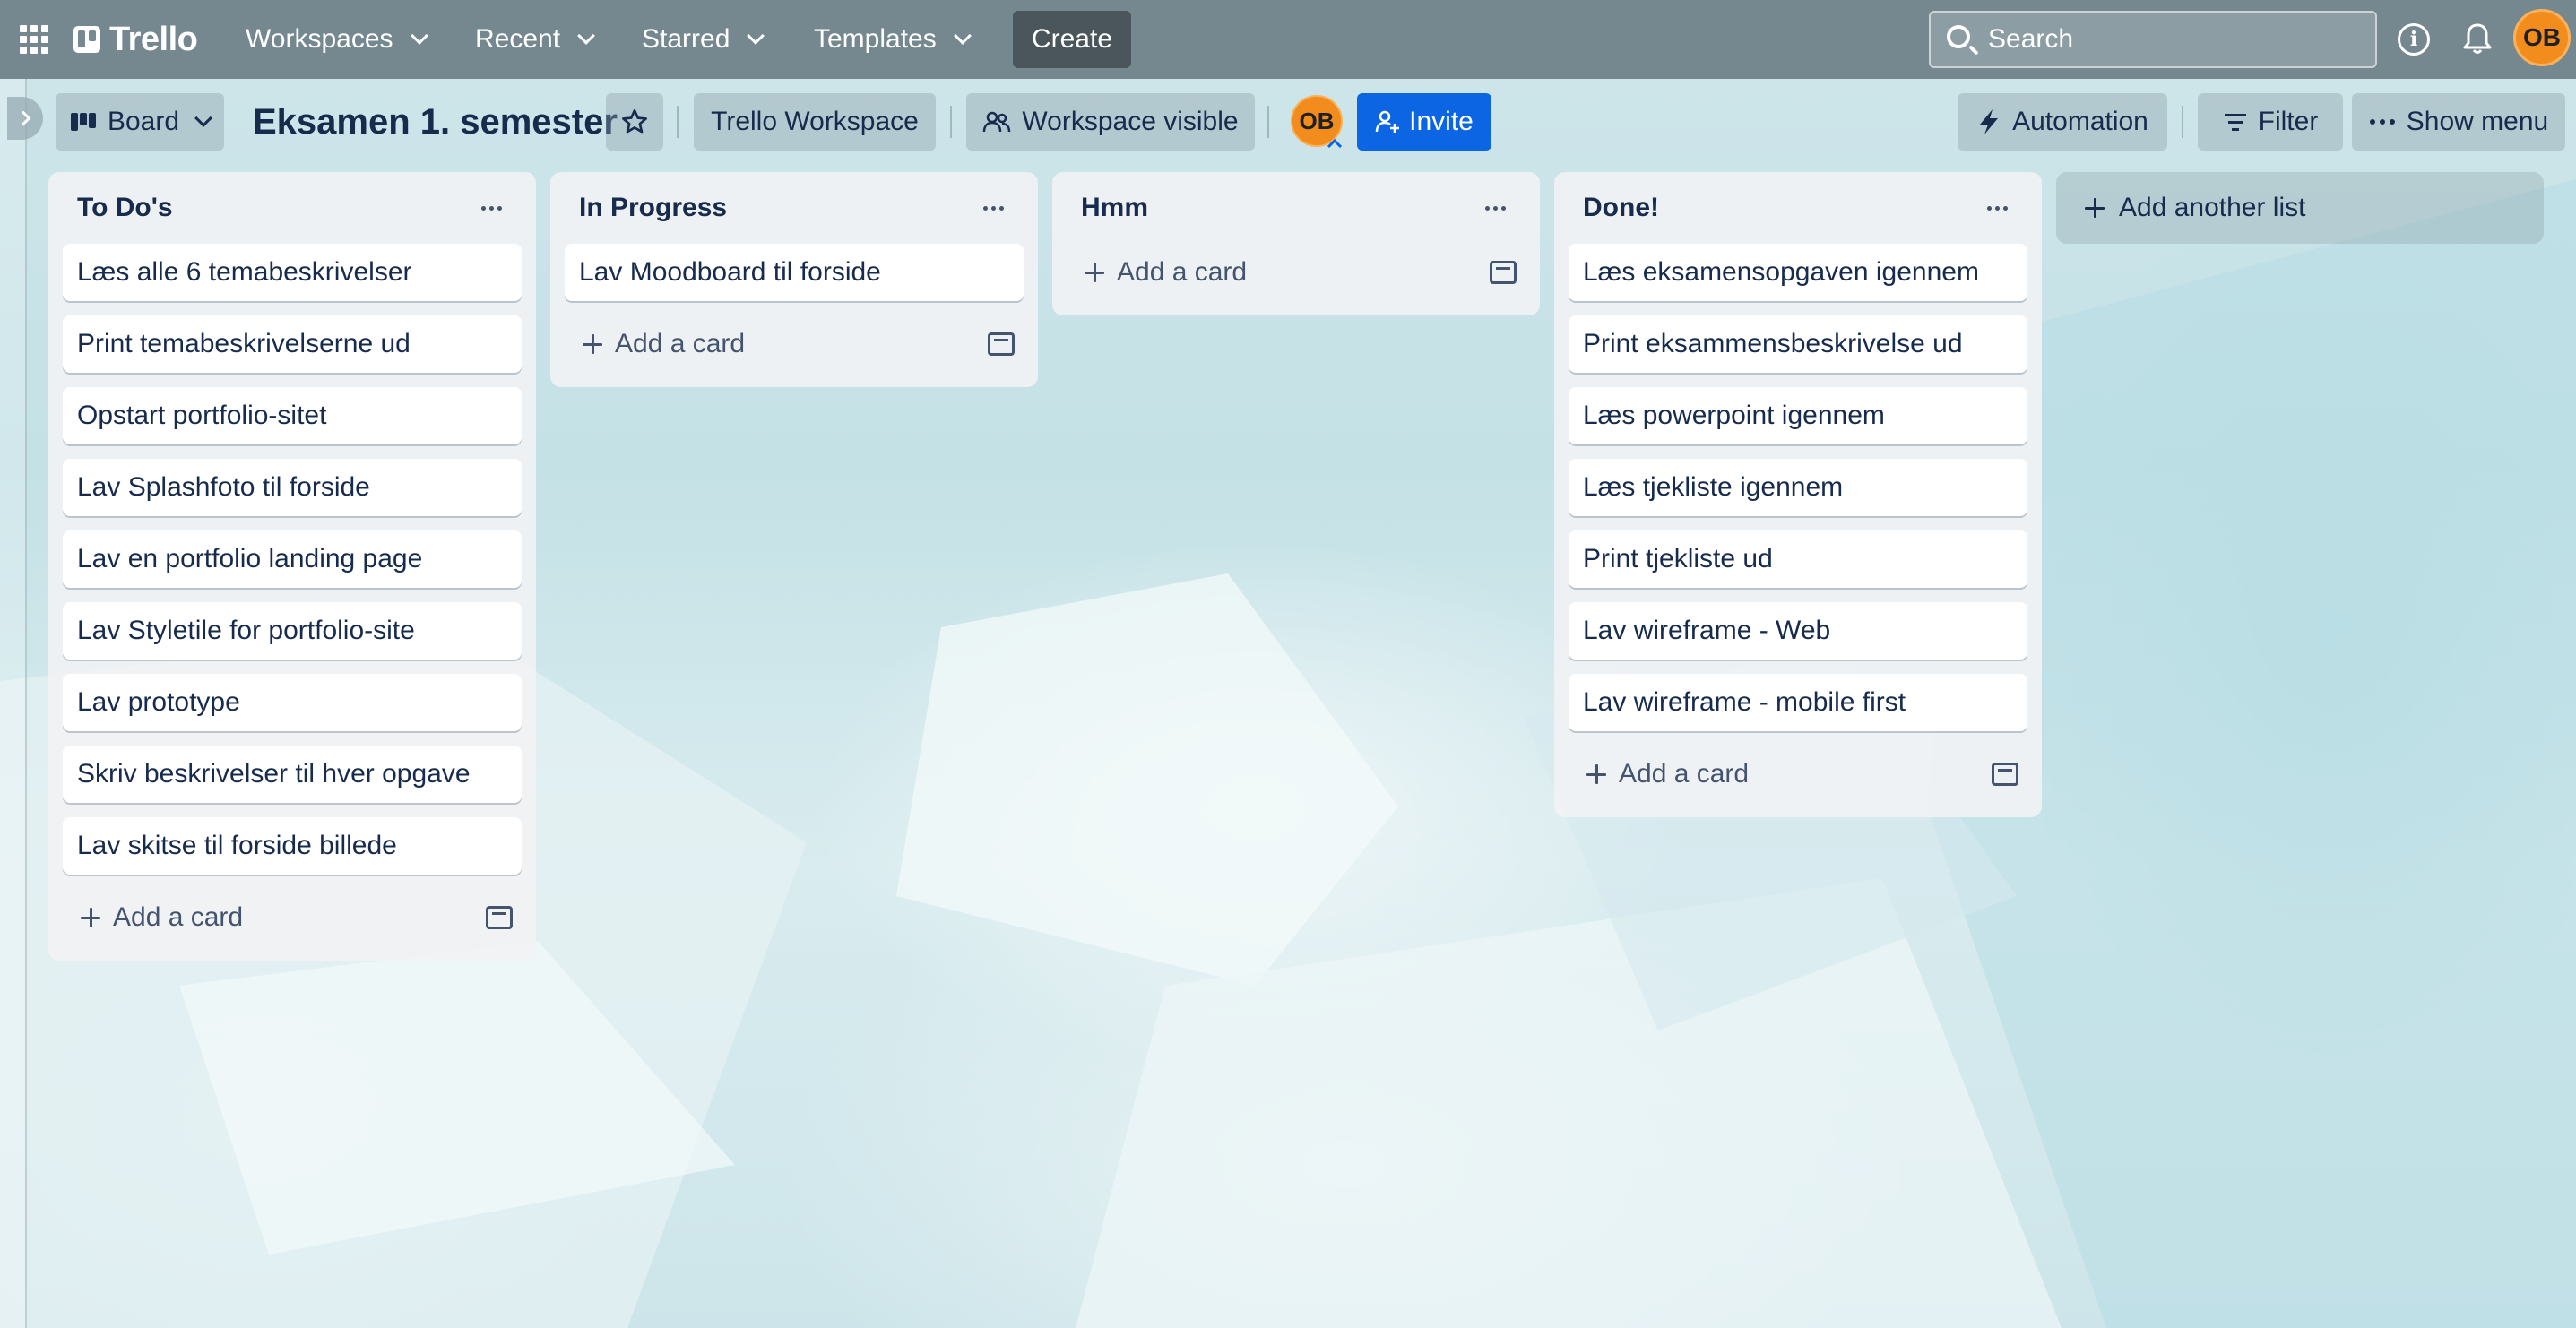 This screenshot has width=2576, height=1328. I want to click on star-icon, so click(634, 122).